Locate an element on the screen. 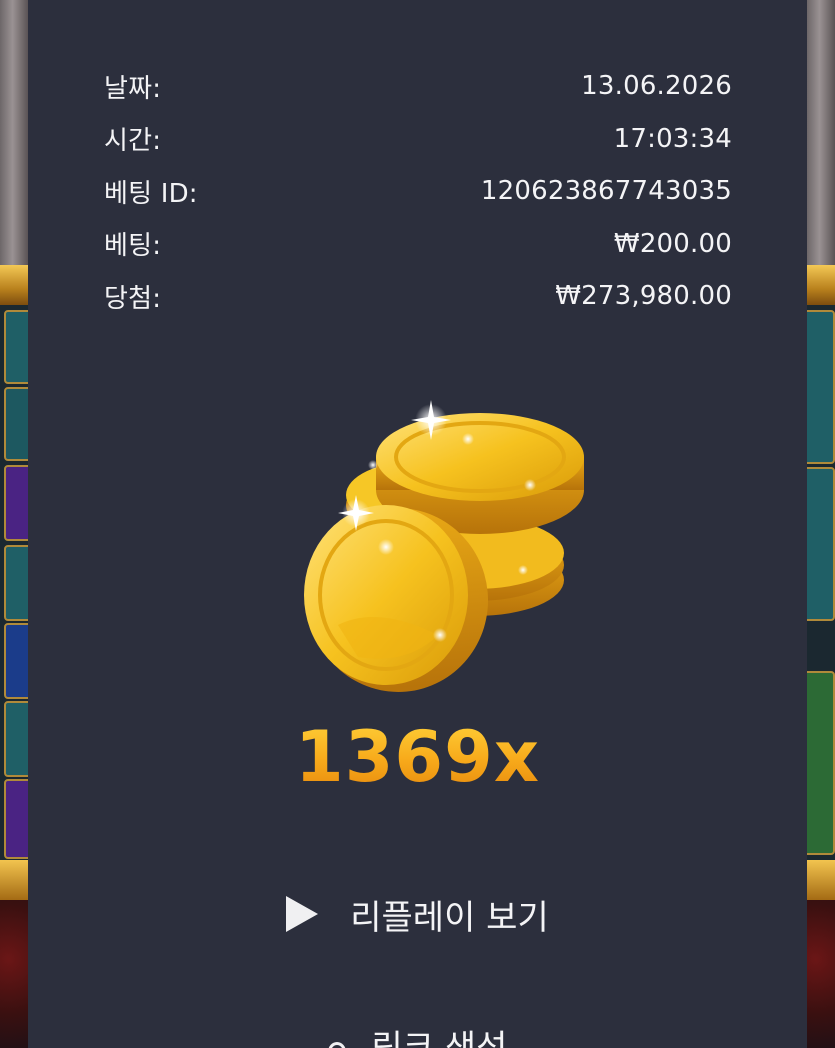  create-link-button: 링크 생성 is located at coordinates (417, 1038).